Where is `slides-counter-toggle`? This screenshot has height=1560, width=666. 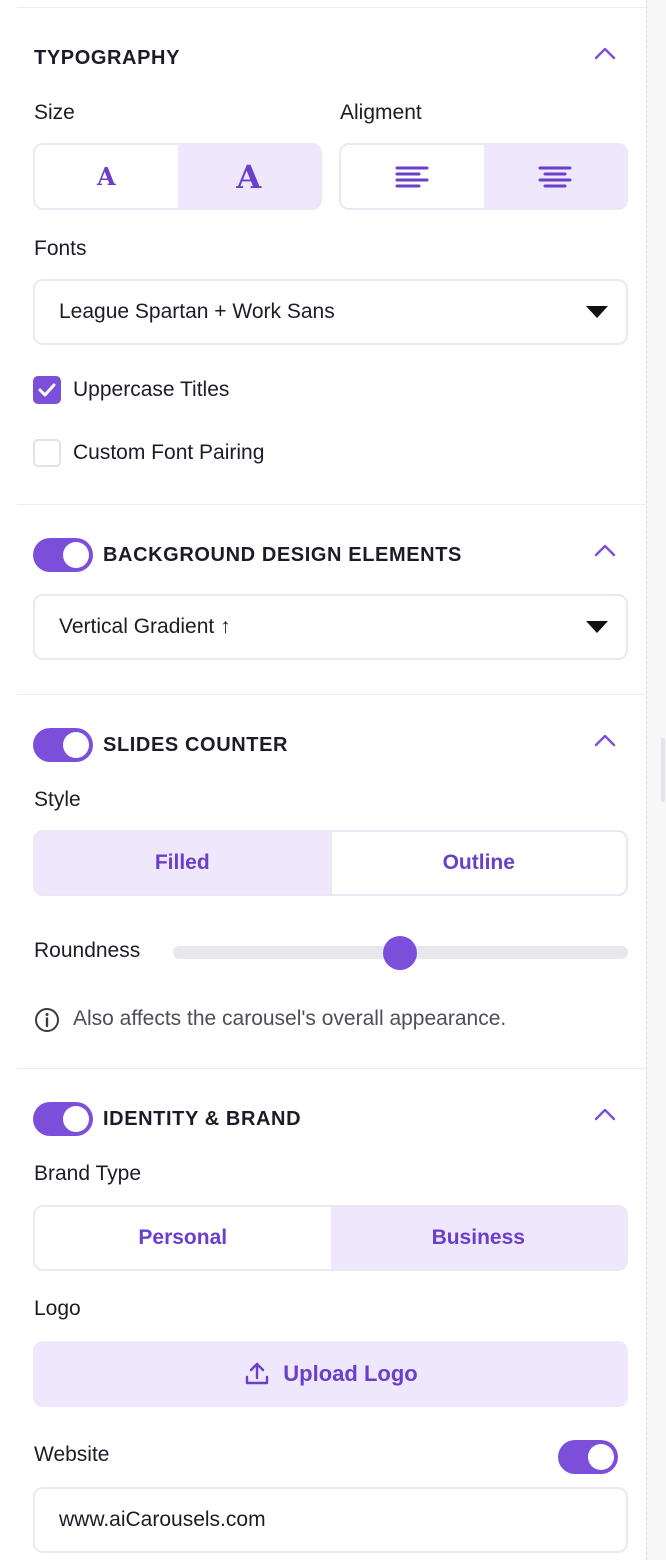
slides-counter-toggle is located at coordinates (63, 745).